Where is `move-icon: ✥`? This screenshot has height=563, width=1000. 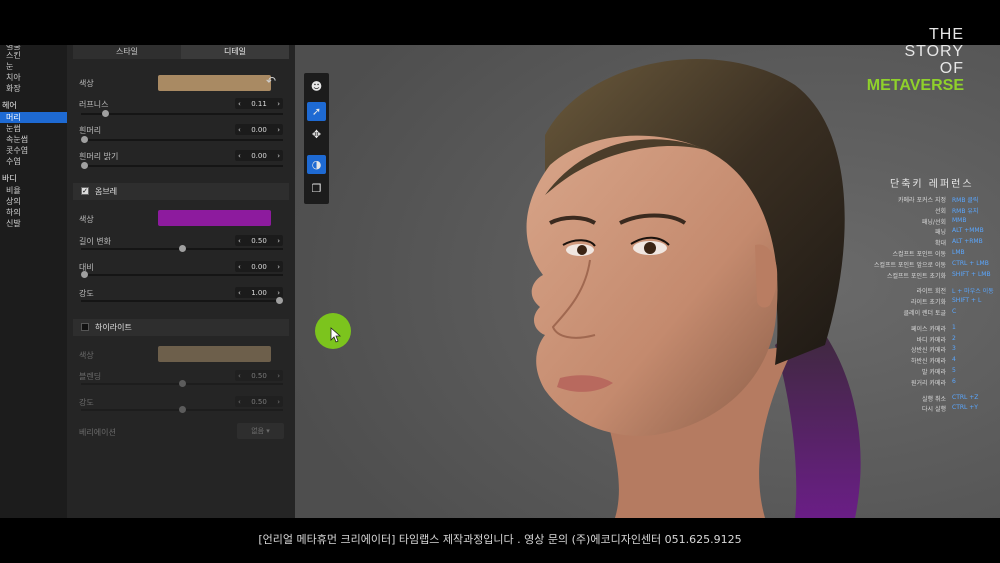
move-icon: ✥ is located at coordinates (316, 134).